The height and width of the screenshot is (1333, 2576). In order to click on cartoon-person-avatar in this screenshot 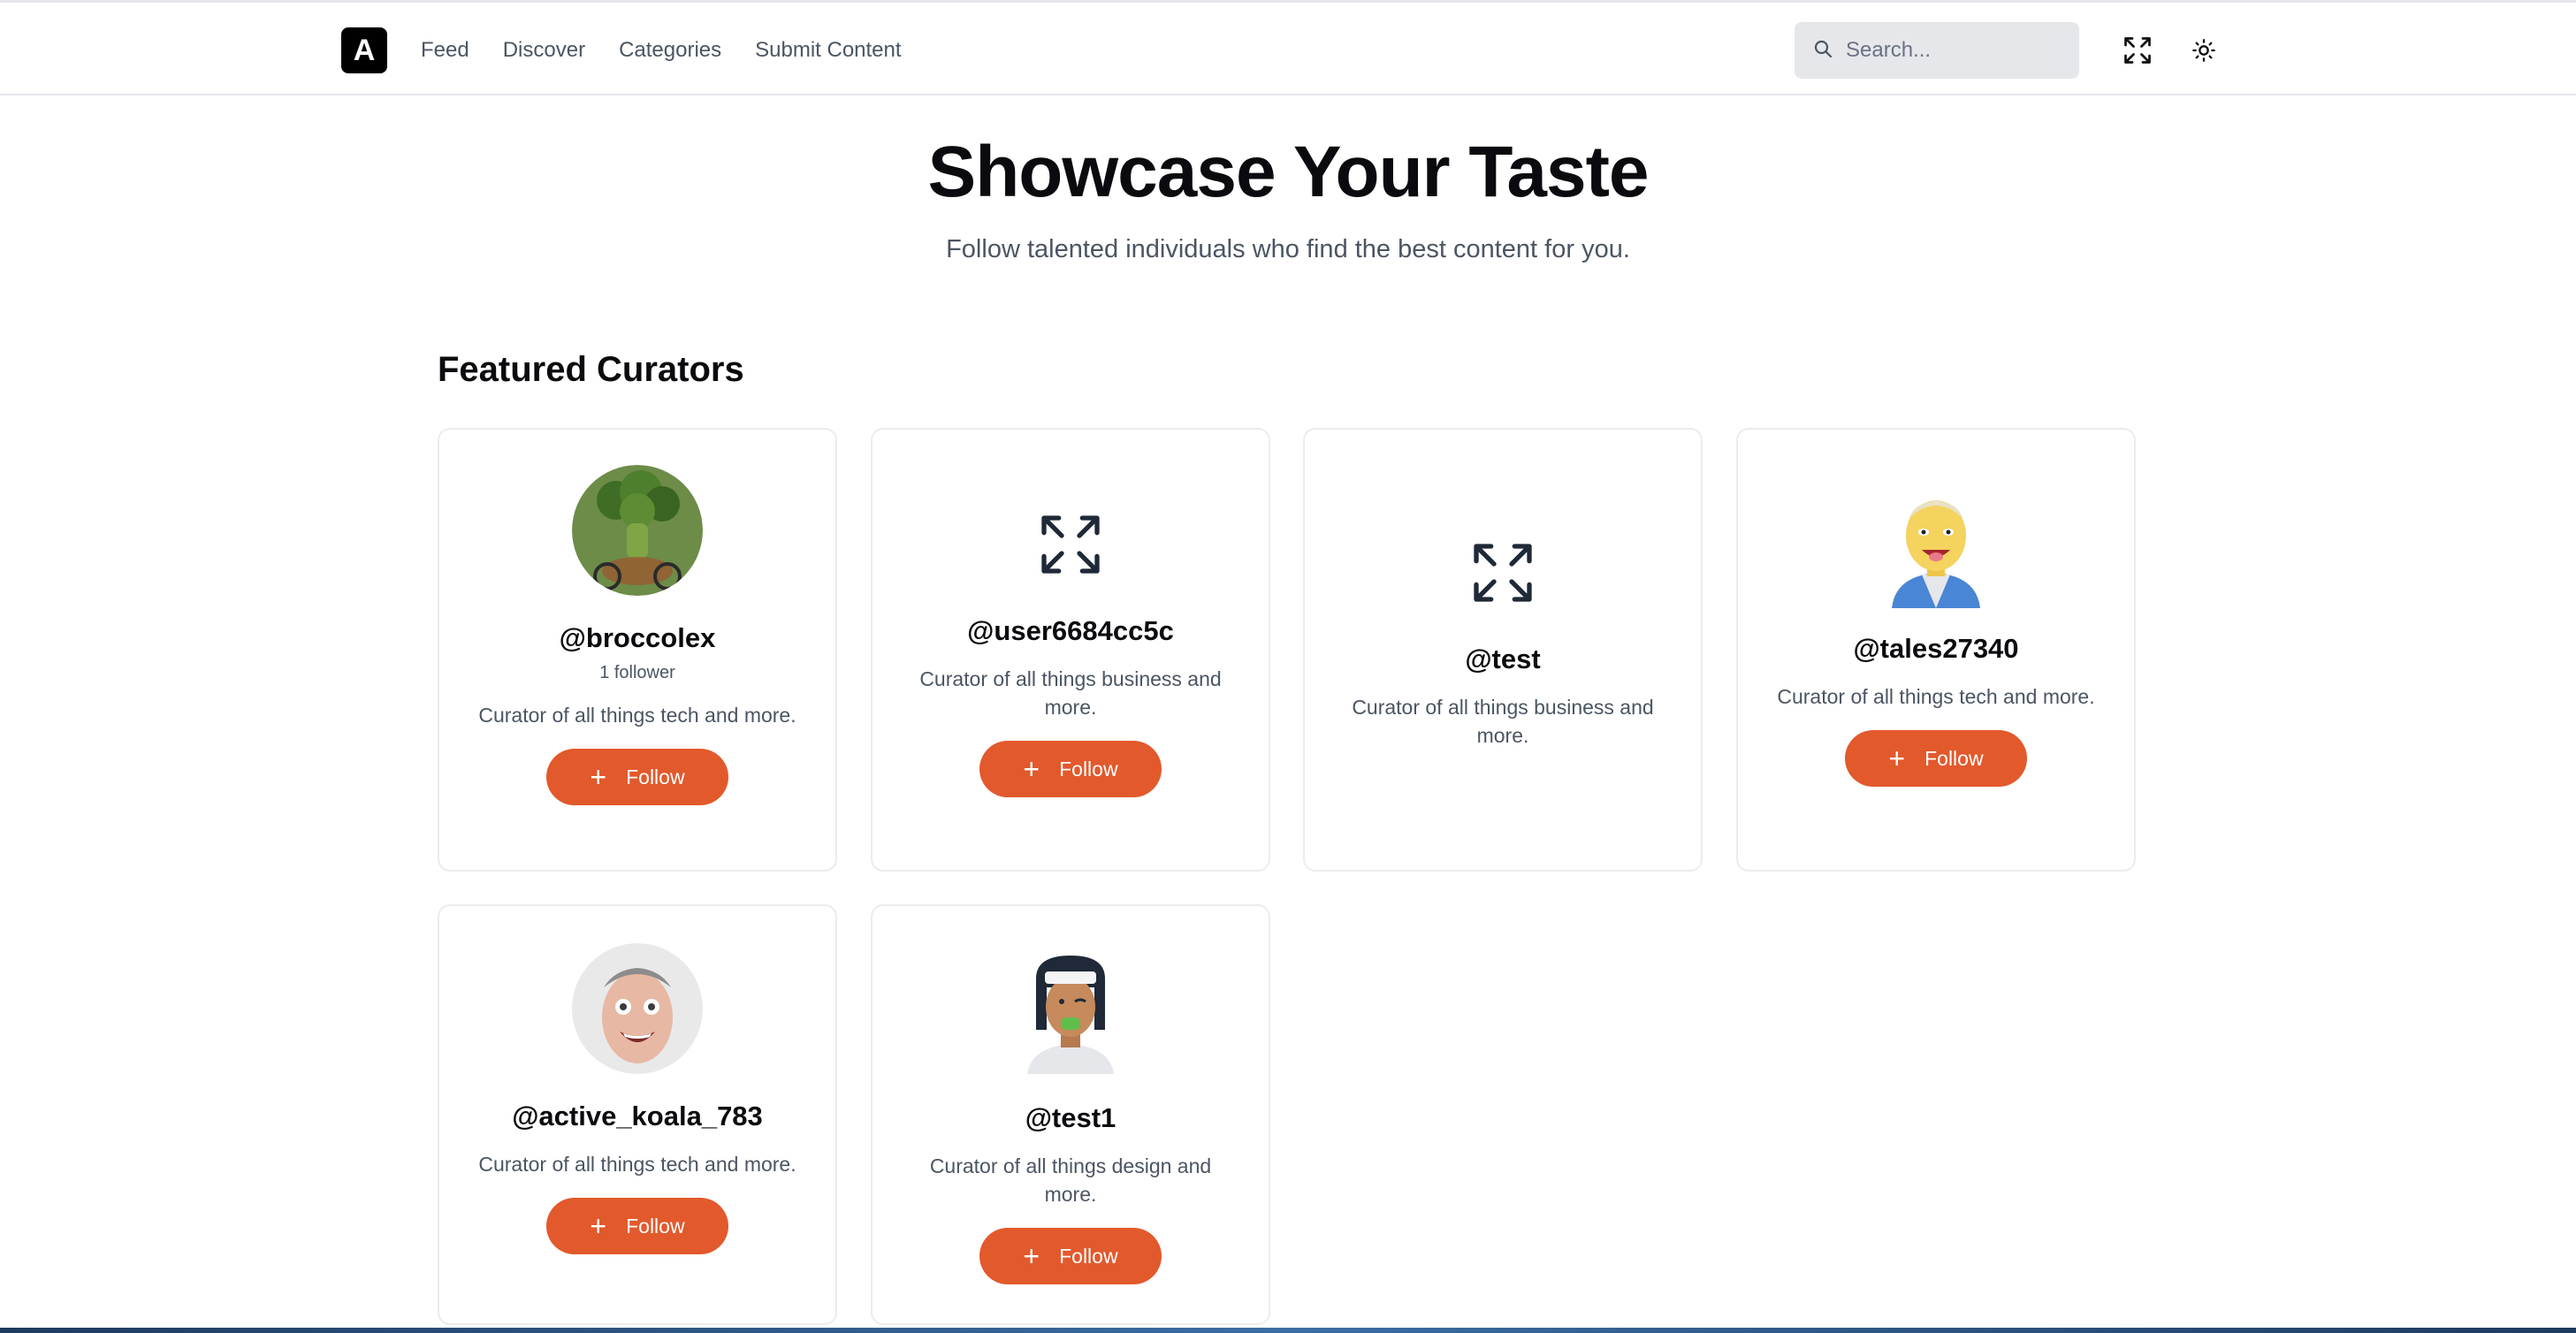, I will do `click(1070, 1013)`.